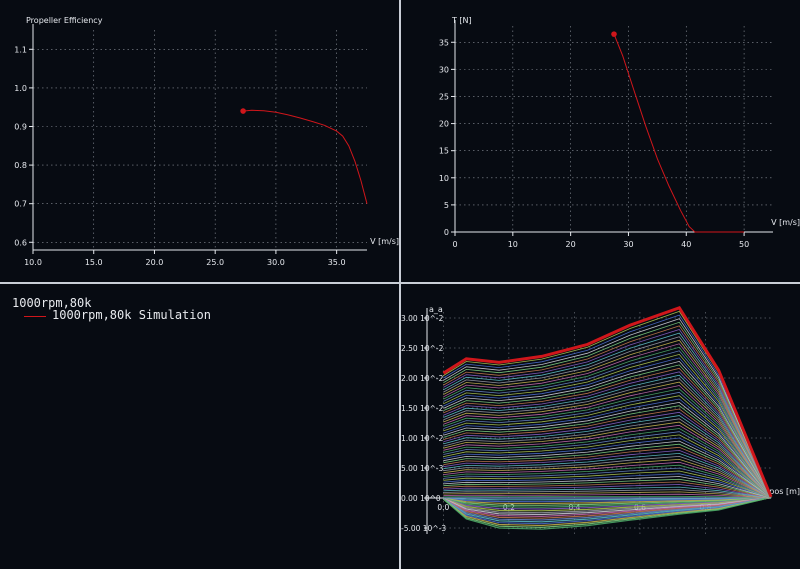 This screenshot has height=569, width=800. What do you see at coordinates (94, 262) in the screenshot?
I see `x-tick-label: 15.0` at bounding box center [94, 262].